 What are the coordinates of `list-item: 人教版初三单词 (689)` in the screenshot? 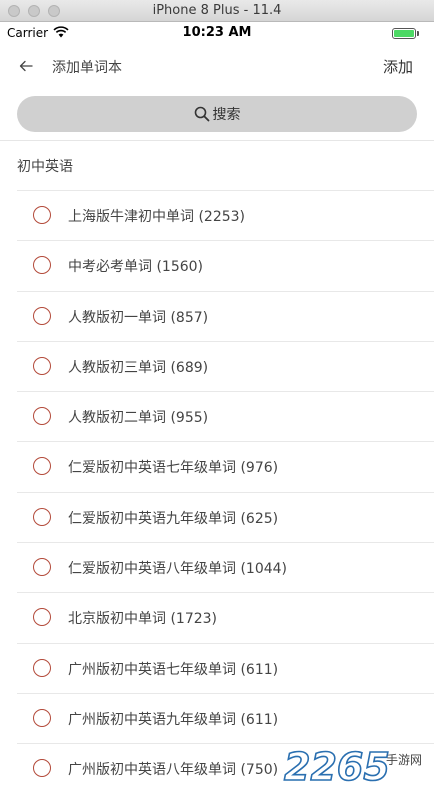 It's located at (225, 365).